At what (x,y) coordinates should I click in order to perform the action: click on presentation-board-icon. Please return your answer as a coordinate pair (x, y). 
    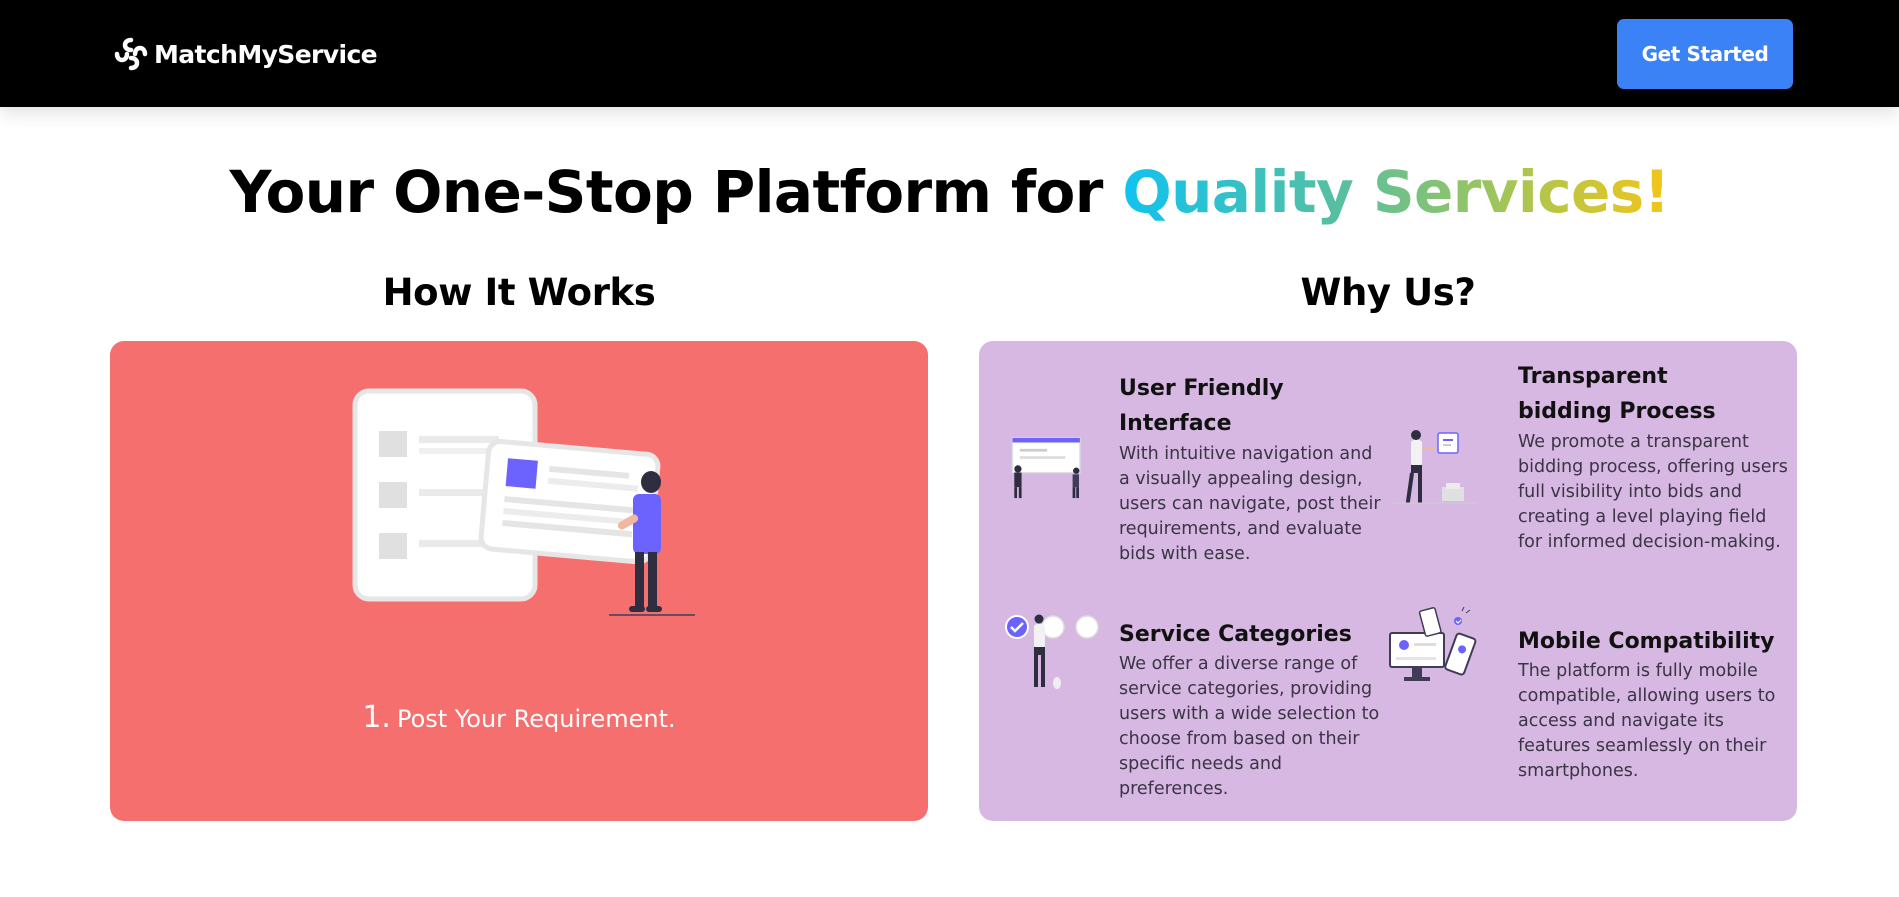
    Looking at the image, I should click on (1046, 468).